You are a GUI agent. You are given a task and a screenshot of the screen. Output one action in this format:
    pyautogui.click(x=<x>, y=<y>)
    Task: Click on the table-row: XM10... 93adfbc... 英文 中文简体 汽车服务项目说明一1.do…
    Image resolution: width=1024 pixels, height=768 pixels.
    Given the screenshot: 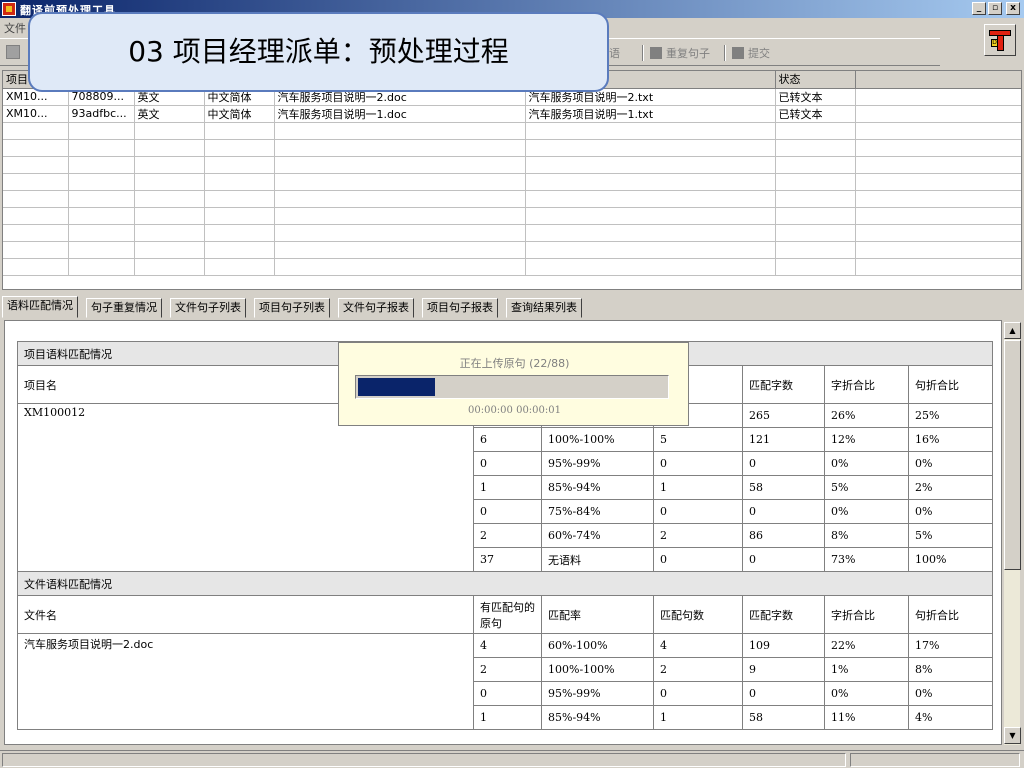 What is the action you would take?
    pyautogui.click(x=512, y=114)
    